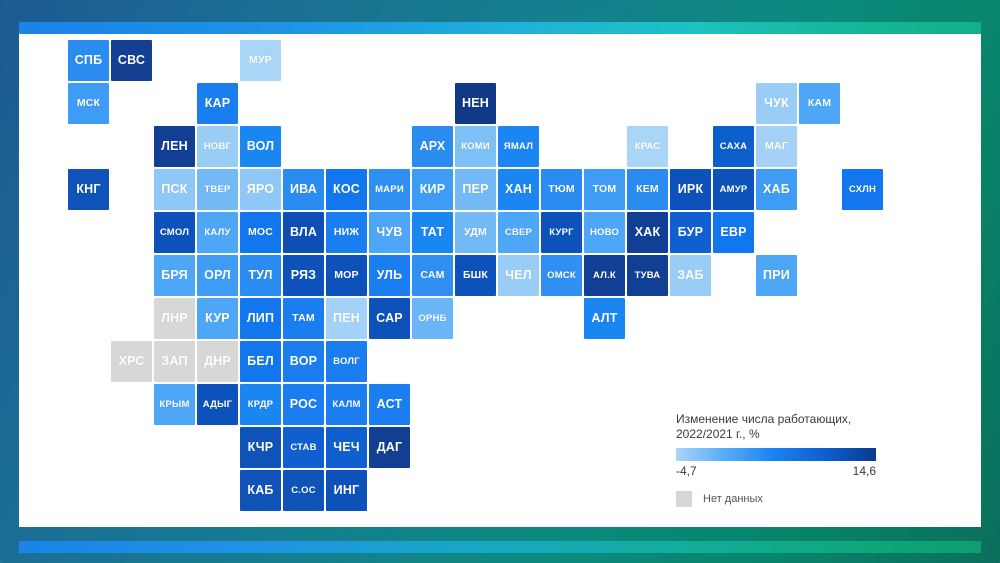 Image resolution: width=1000 pixels, height=563 pixels. Describe the element at coordinates (475, 103) in the screenshot. I see `region-tile-НЕН: НЕН` at that location.